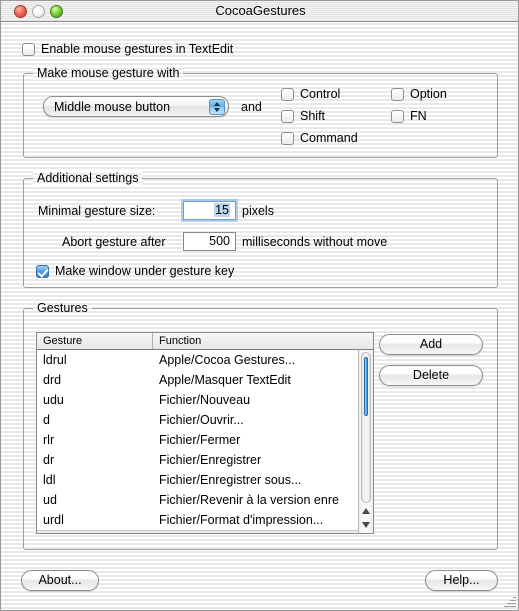  What do you see at coordinates (49, 460) in the screenshot?
I see `cell-gesture: dr` at bounding box center [49, 460].